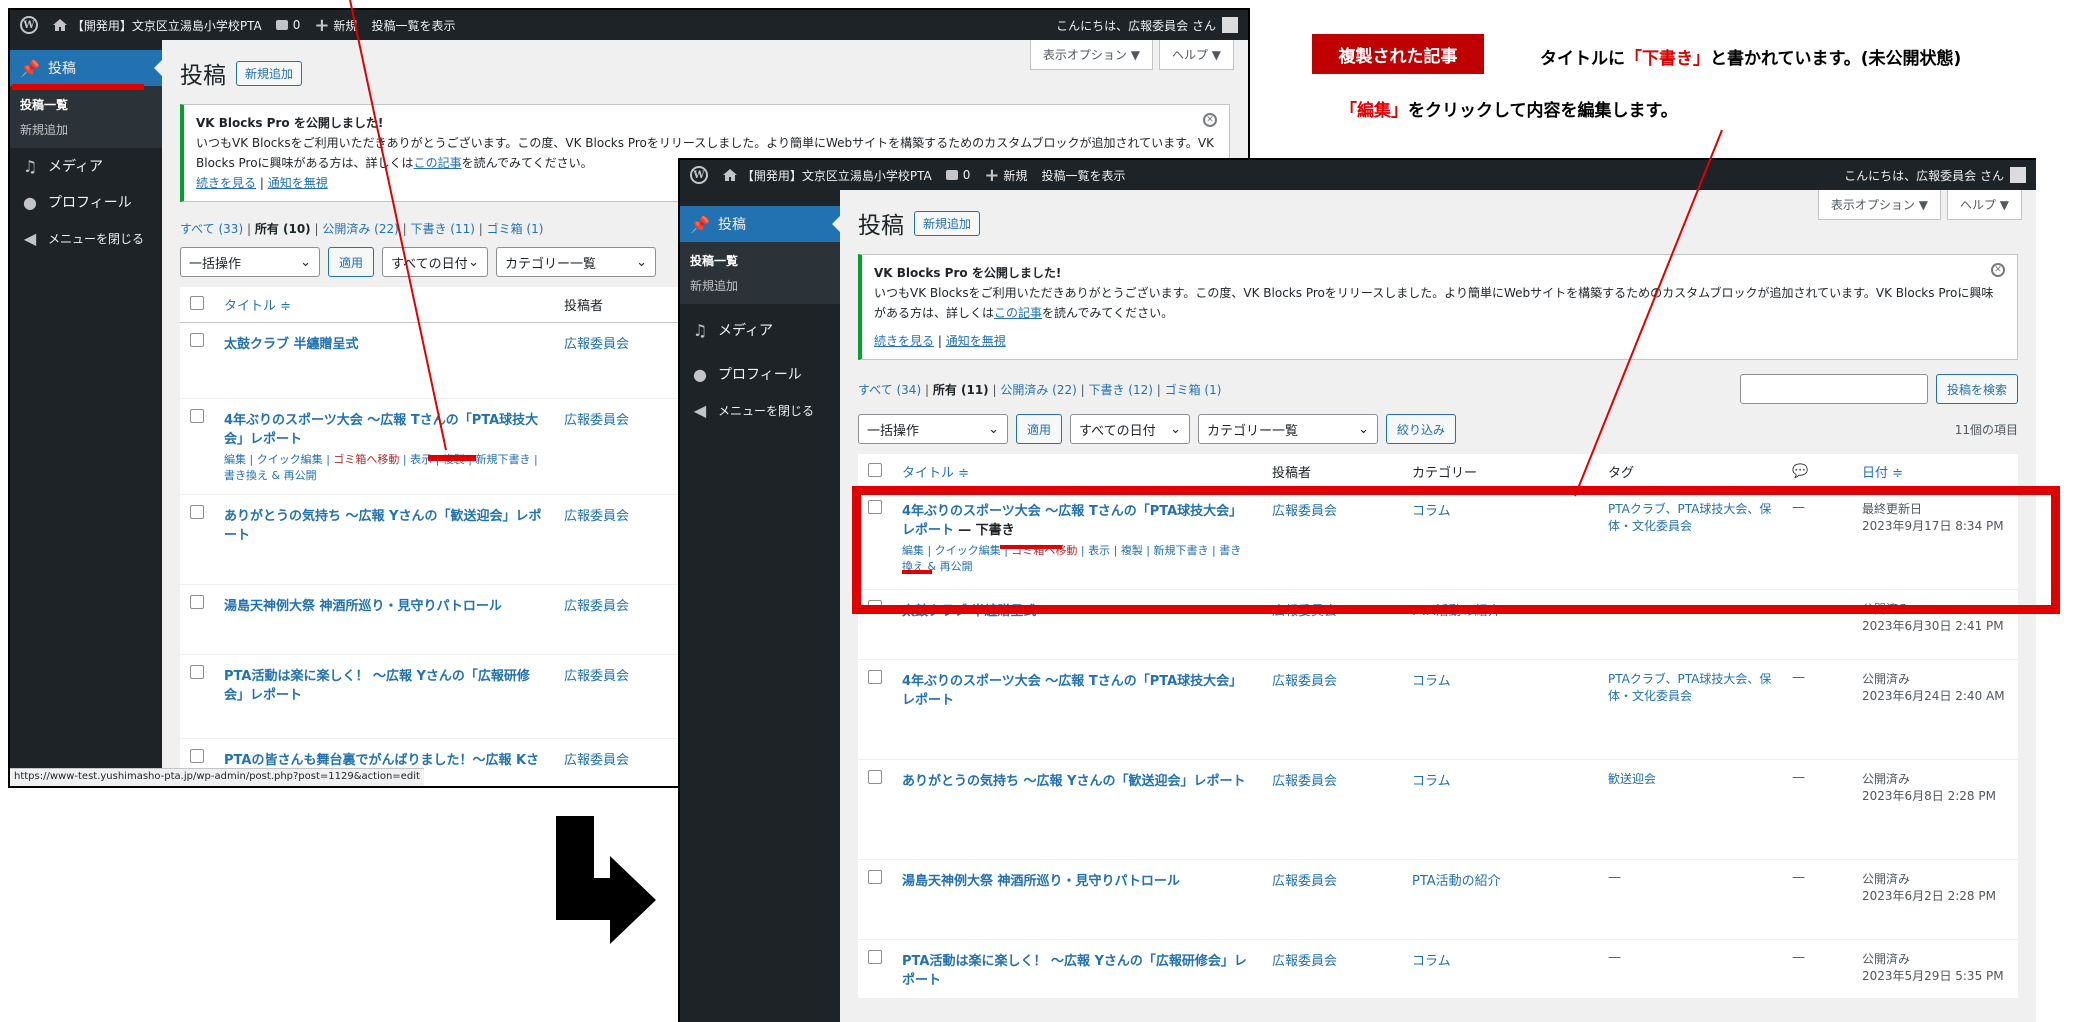  What do you see at coordinates (889, 390) in the screenshot?
I see `filter-all: すべて (34)` at bounding box center [889, 390].